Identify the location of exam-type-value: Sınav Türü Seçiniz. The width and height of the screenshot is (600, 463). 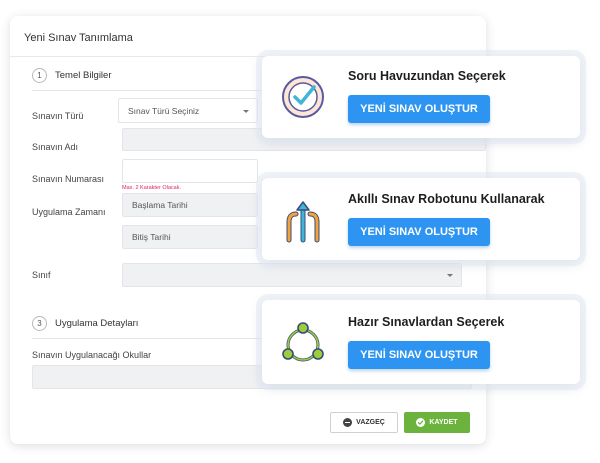
(164, 110).